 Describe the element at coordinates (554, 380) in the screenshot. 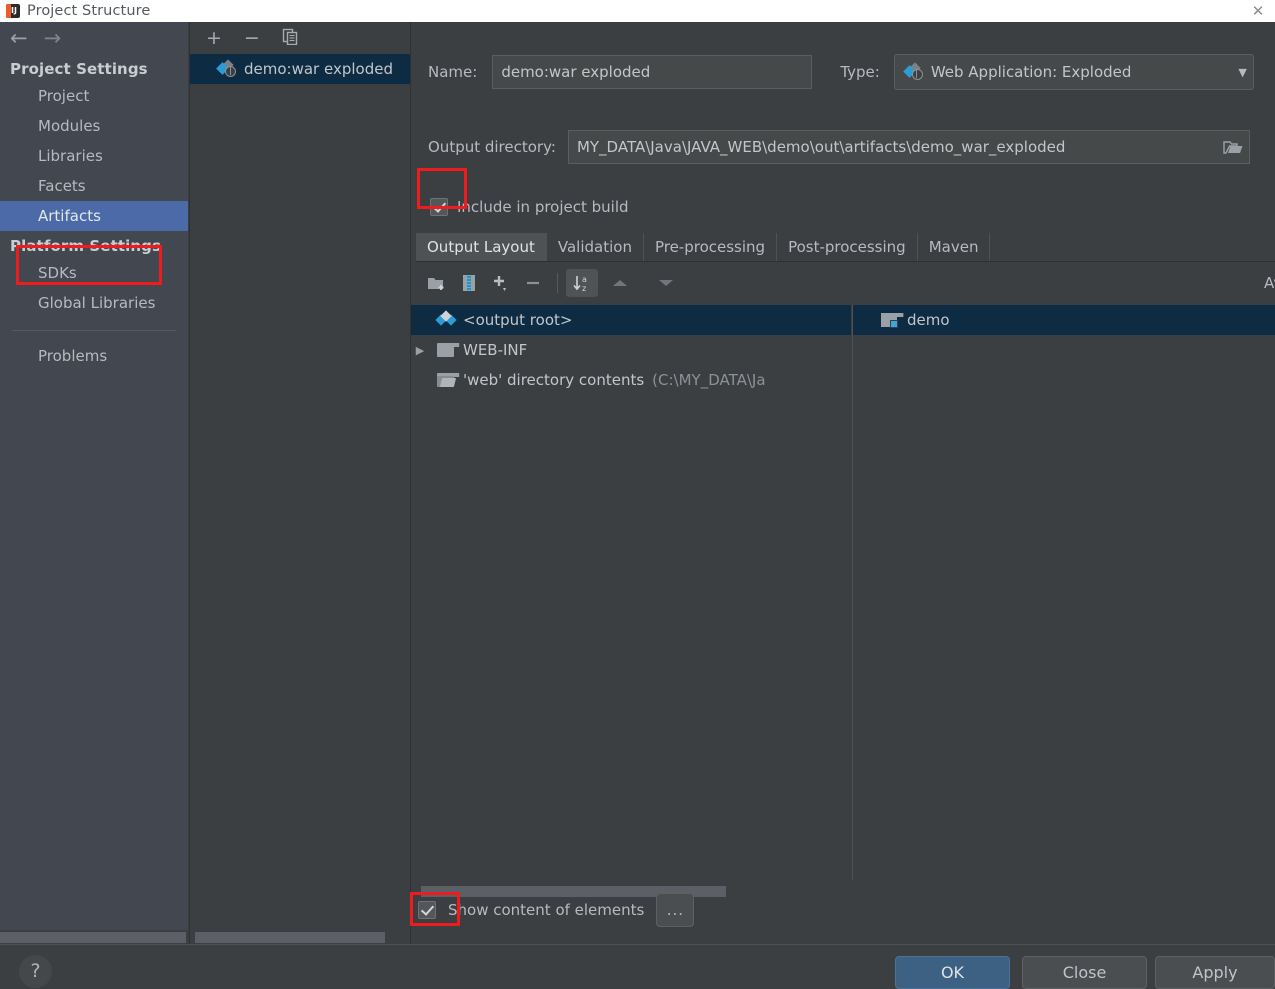

I see `tree-row-label: 'web' directory contents` at that location.